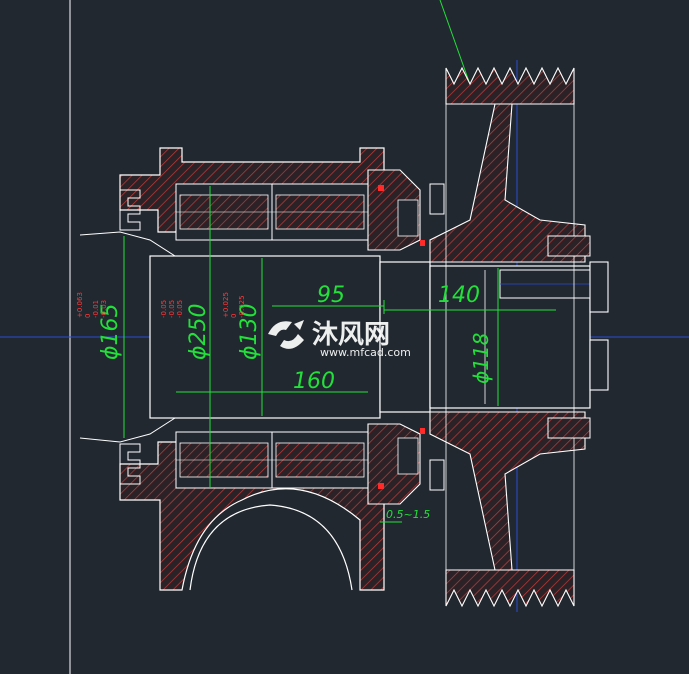 The image size is (689, 674). I want to click on tol-130-2: -0.025, so click(242, 306).